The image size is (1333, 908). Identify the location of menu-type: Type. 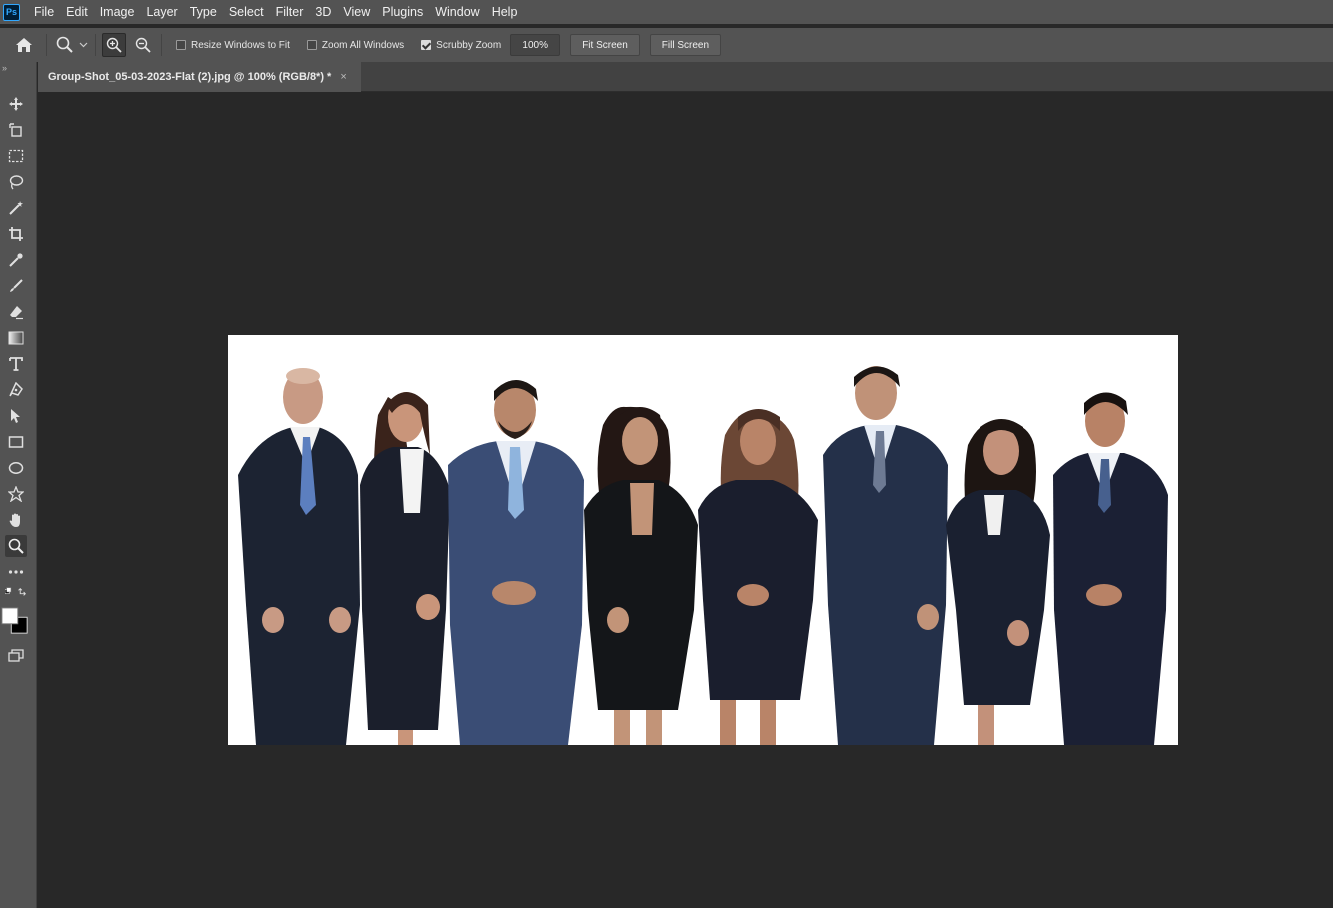
(203, 12).